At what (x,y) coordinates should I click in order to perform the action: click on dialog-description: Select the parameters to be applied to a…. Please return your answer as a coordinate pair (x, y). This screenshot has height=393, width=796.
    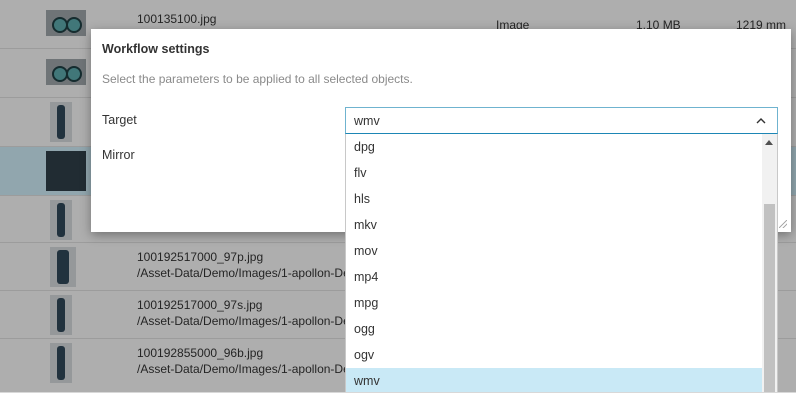
    Looking at the image, I should click on (257, 79).